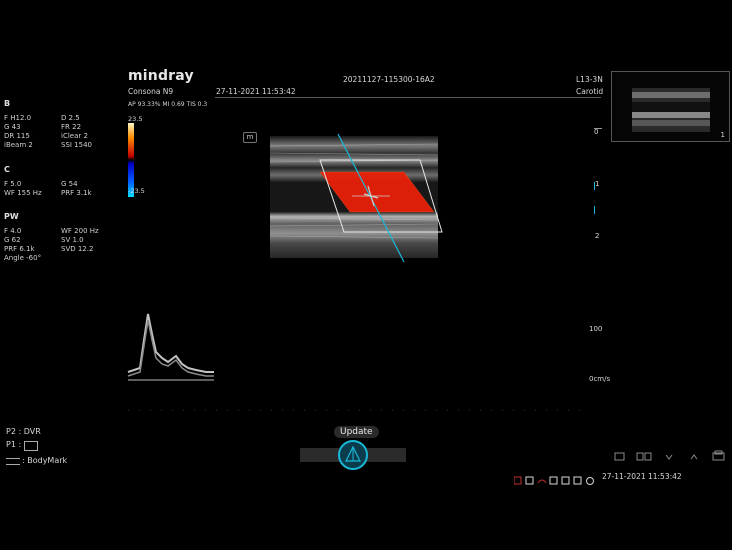 This screenshot has width=732, height=550. I want to click on param: PRF 6.1k, so click(19, 249).